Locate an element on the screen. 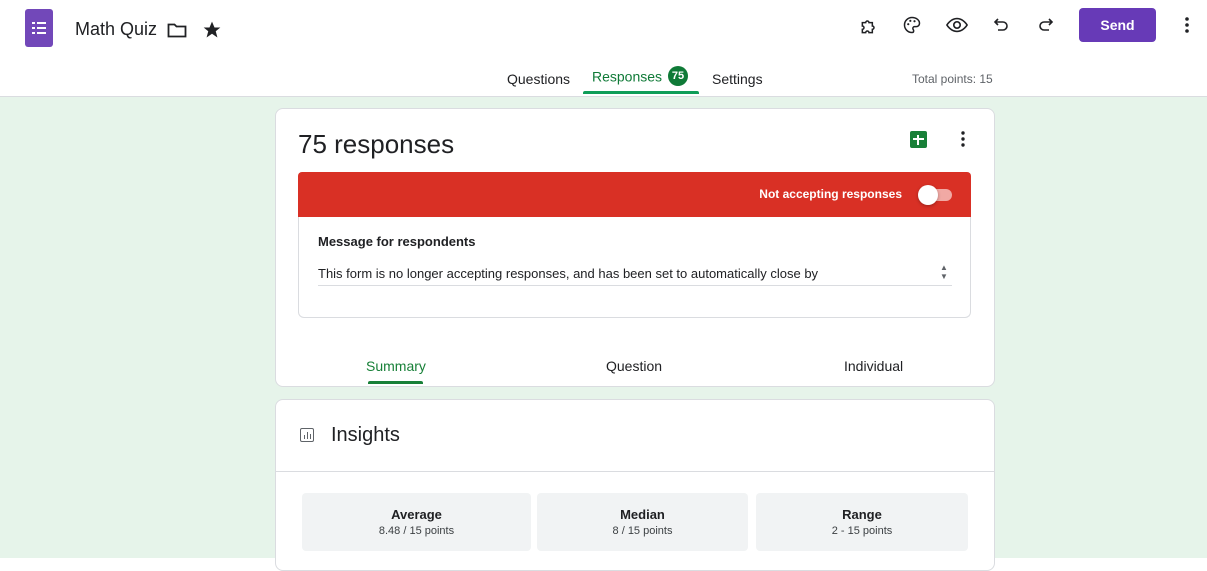  toggle-knob is located at coordinates (928, 195).